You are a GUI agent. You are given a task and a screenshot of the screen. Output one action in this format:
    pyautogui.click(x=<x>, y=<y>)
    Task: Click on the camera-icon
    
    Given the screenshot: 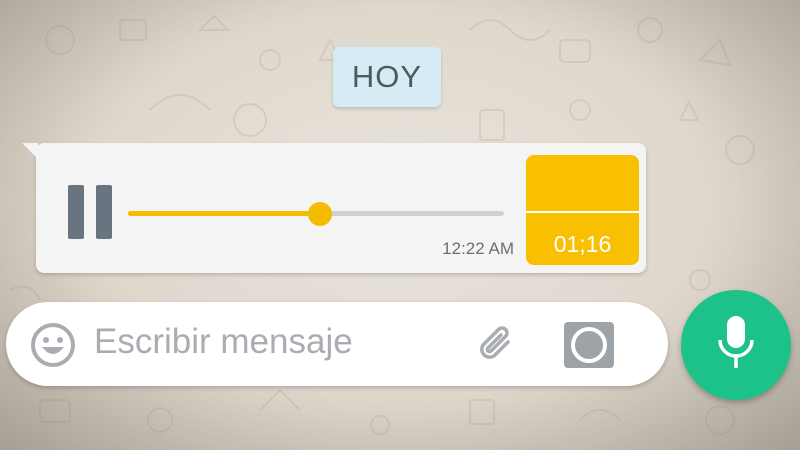 What is the action you would take?
    pyautogui.click(x=589, y=345)
    